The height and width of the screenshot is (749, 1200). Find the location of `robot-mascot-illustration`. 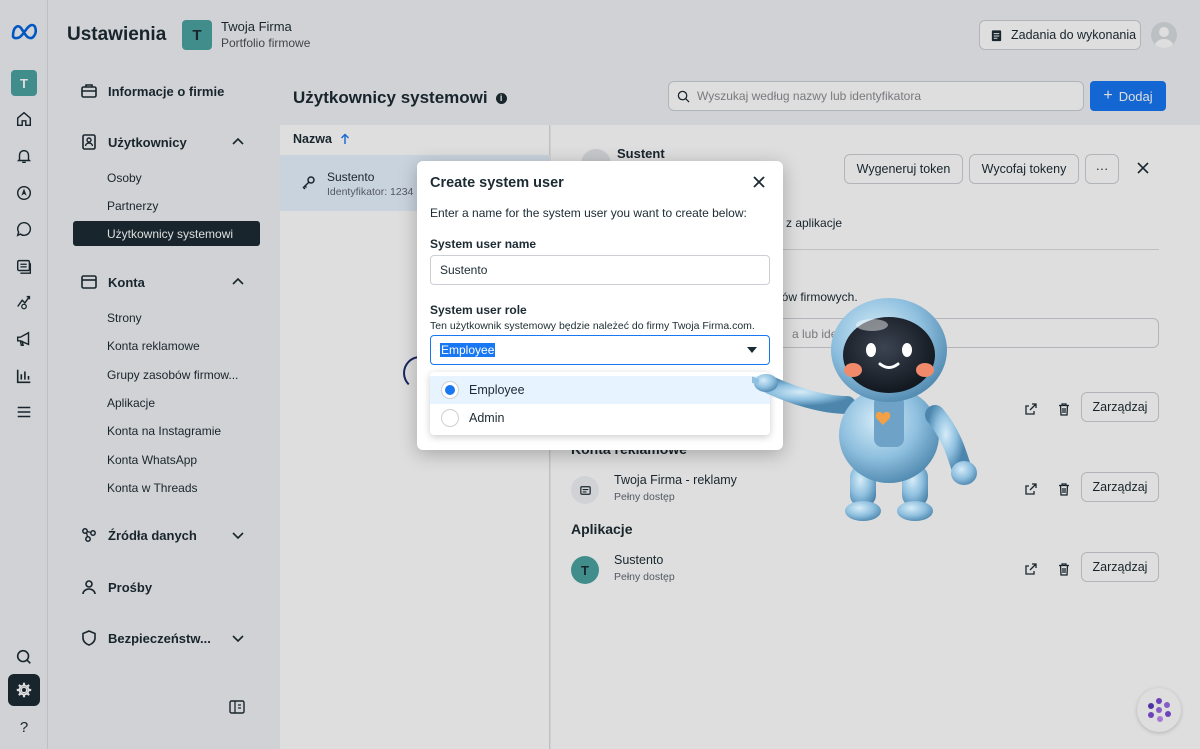

robot-mascot-illustration is located at coordinates (864, 409).